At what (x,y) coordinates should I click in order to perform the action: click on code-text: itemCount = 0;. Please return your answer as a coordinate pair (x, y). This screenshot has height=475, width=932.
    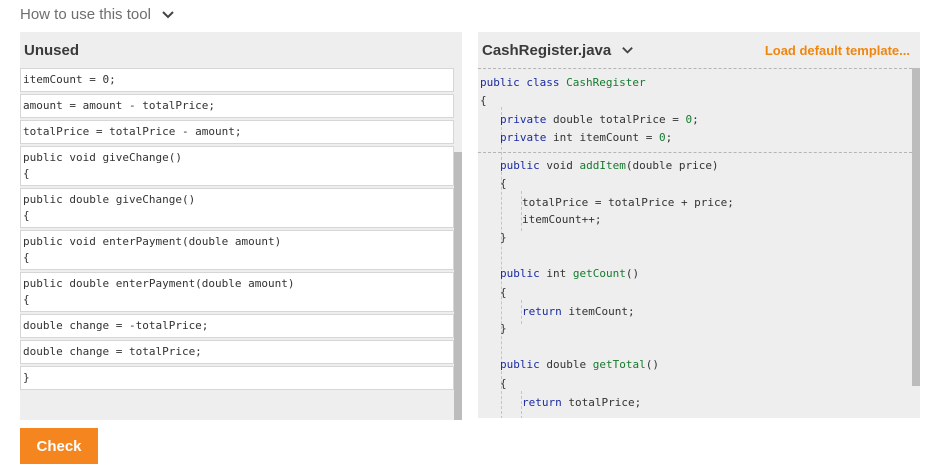
    Looking at the image, I should click on (69, 79).